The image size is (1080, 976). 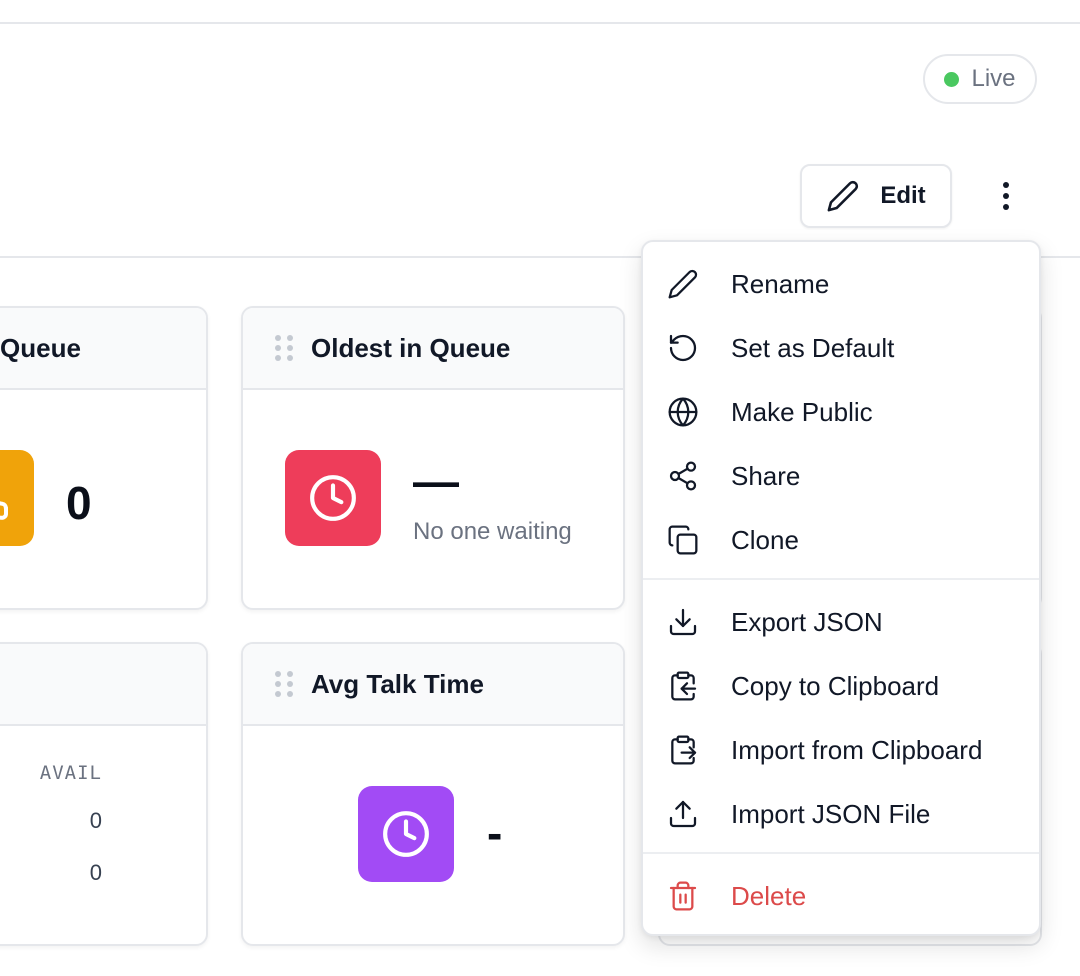 I want to click on menu-item-clone: Clone, so click(x=841, y=540).